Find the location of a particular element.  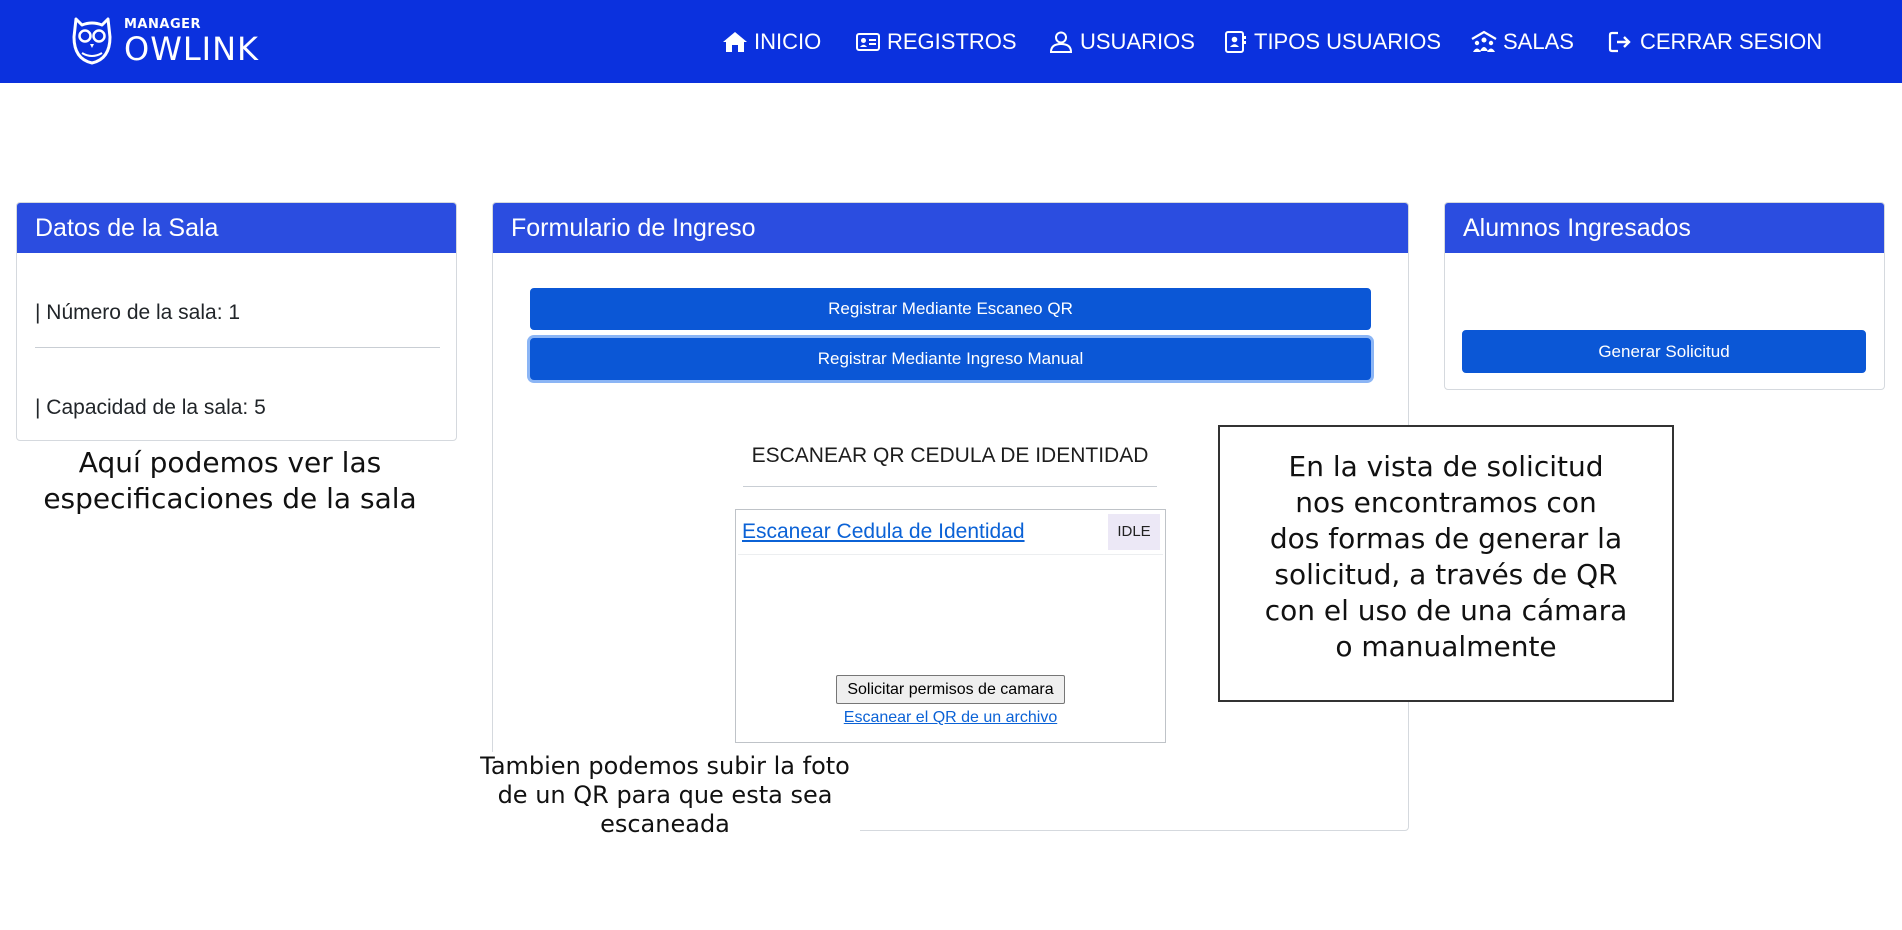

sala-card-title: Datos de la Sala is located at coordinates (236, 228).